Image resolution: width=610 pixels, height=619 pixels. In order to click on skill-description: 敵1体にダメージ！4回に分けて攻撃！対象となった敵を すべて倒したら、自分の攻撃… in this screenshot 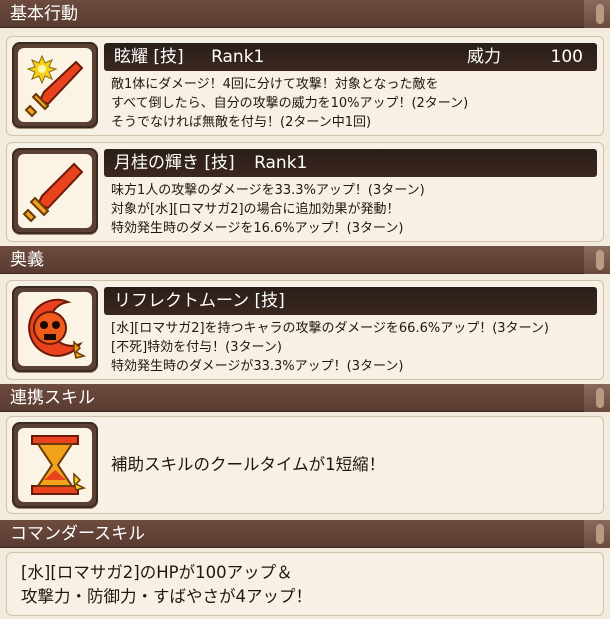, I will do `click(353, 103)`.